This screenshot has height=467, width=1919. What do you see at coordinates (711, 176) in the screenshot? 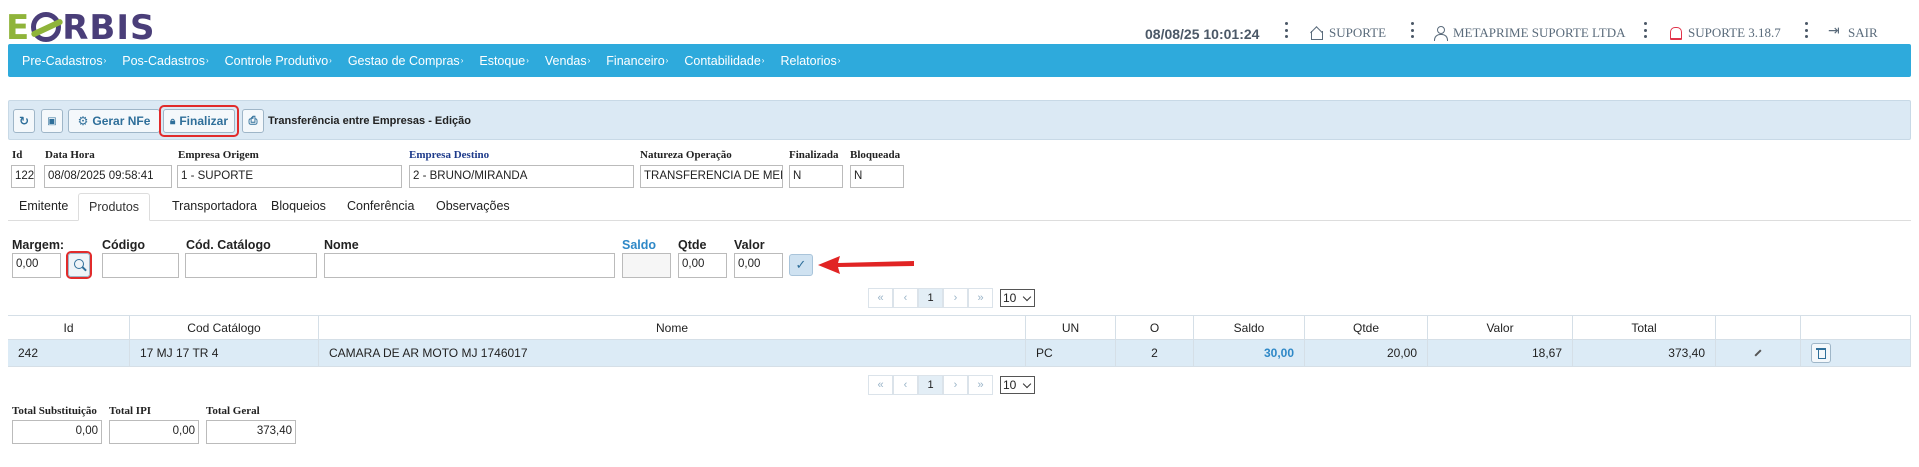
I see `natureza-operacao-field: TRANSFERENCIA DE MERC` at bounding box center [711, 176].